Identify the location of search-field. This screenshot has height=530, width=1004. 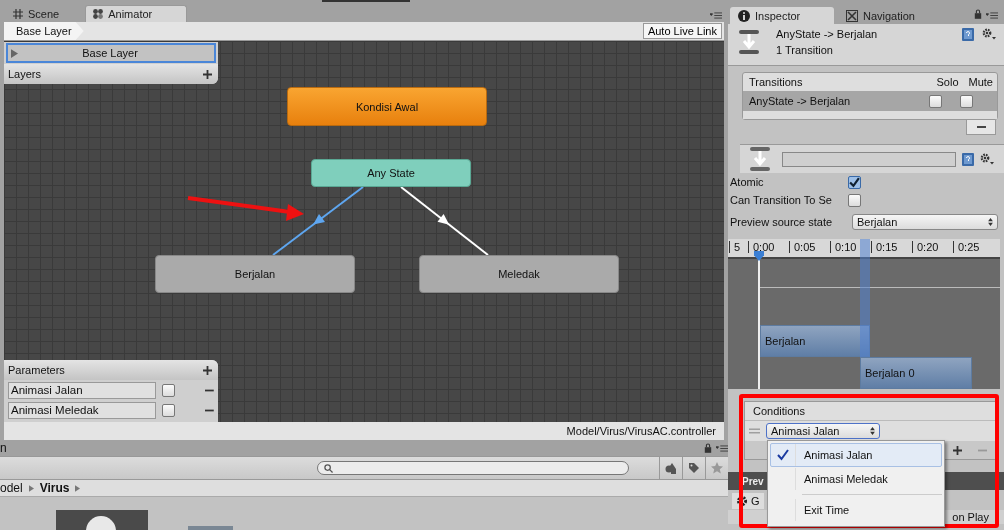
(473, 468).